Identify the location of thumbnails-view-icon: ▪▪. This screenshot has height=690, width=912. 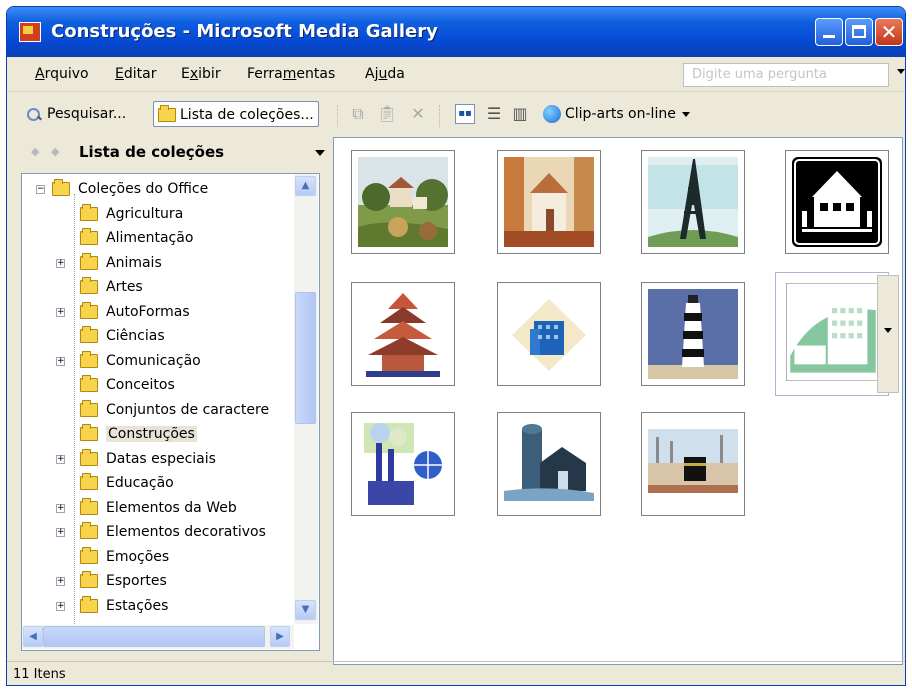
(465, 114).